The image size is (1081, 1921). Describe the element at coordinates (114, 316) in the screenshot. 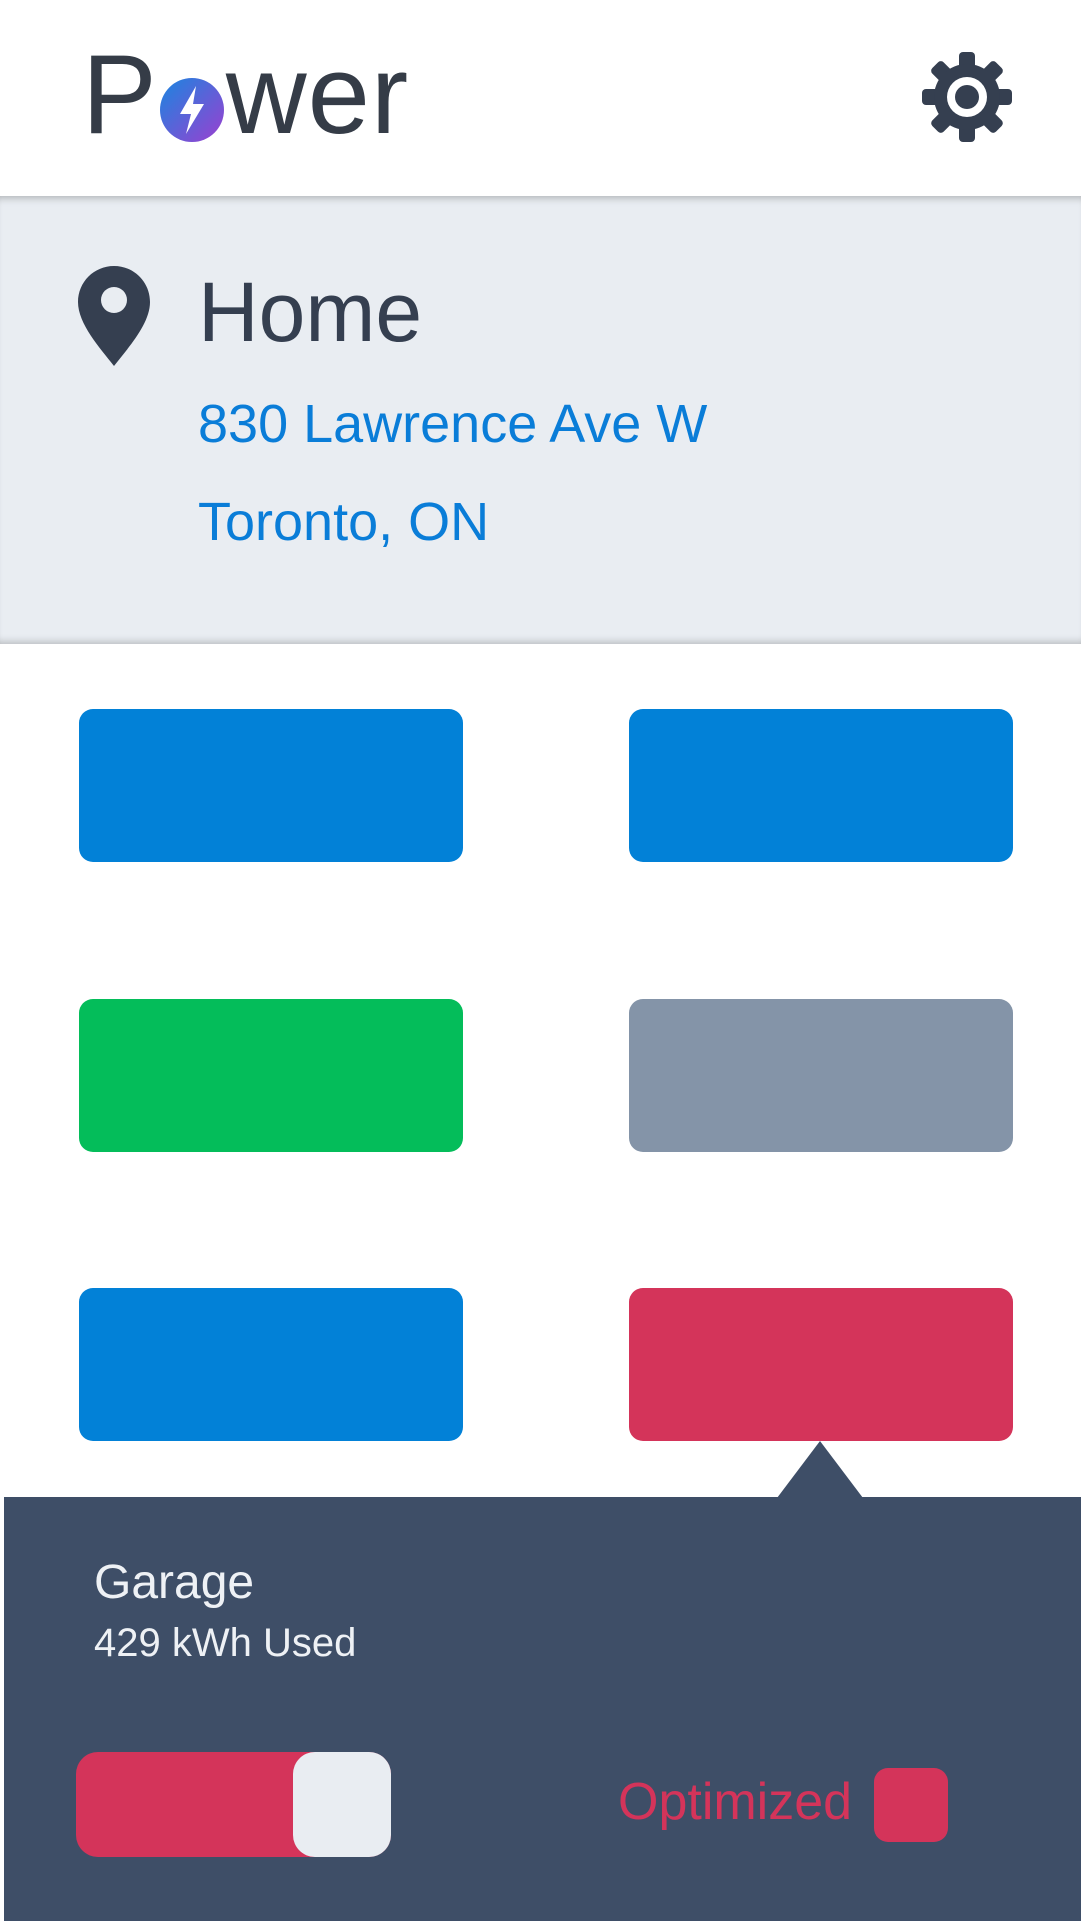

I see `map-pin-icon` at that location.